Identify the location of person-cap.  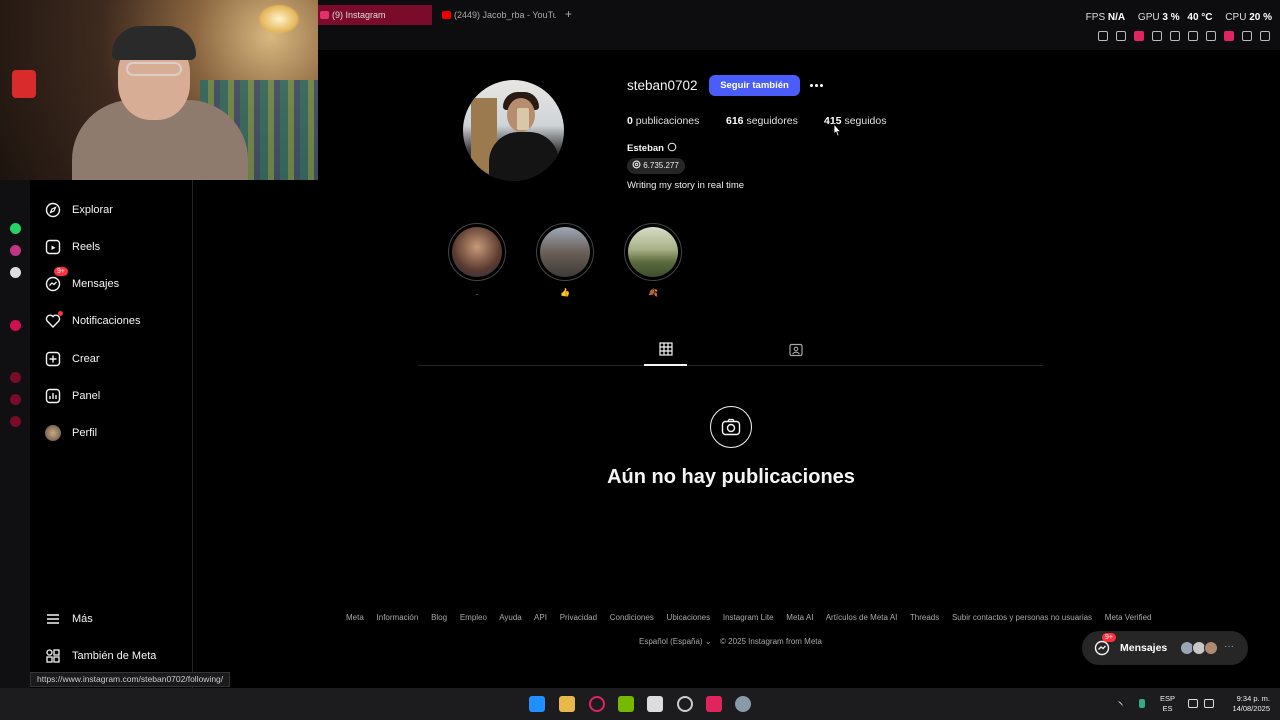
(154, 43).